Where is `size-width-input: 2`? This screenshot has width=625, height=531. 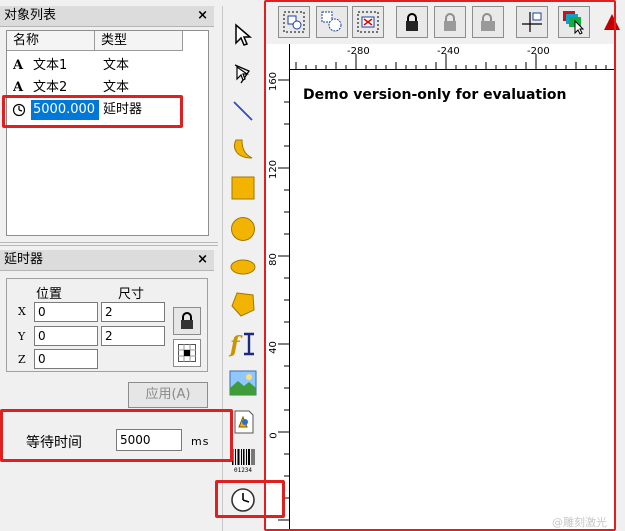 size-width-input: 2 is located at coordinates (133, 312).